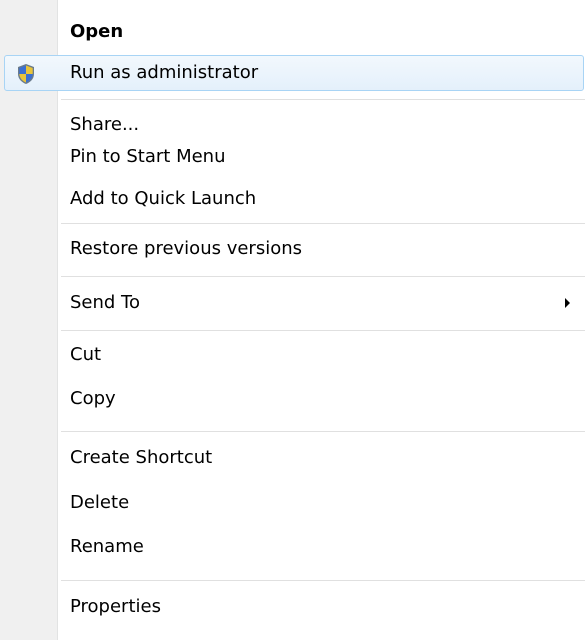  Describe the element at coordinates (567, 303) in the screenshot. I see `submenu-arrow-icon` at that location.